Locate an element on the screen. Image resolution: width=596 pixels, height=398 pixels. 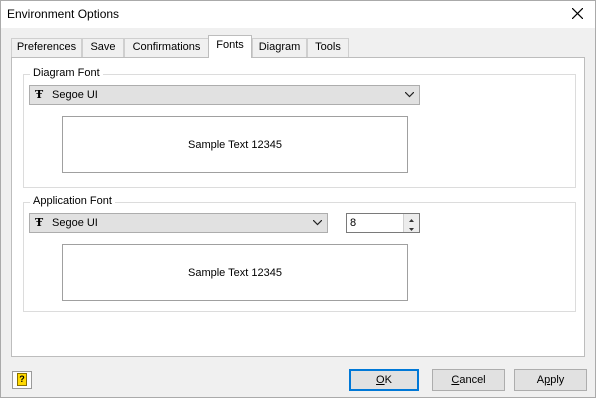
font-size-spinner: 8 is located at coordinates (383, 223).